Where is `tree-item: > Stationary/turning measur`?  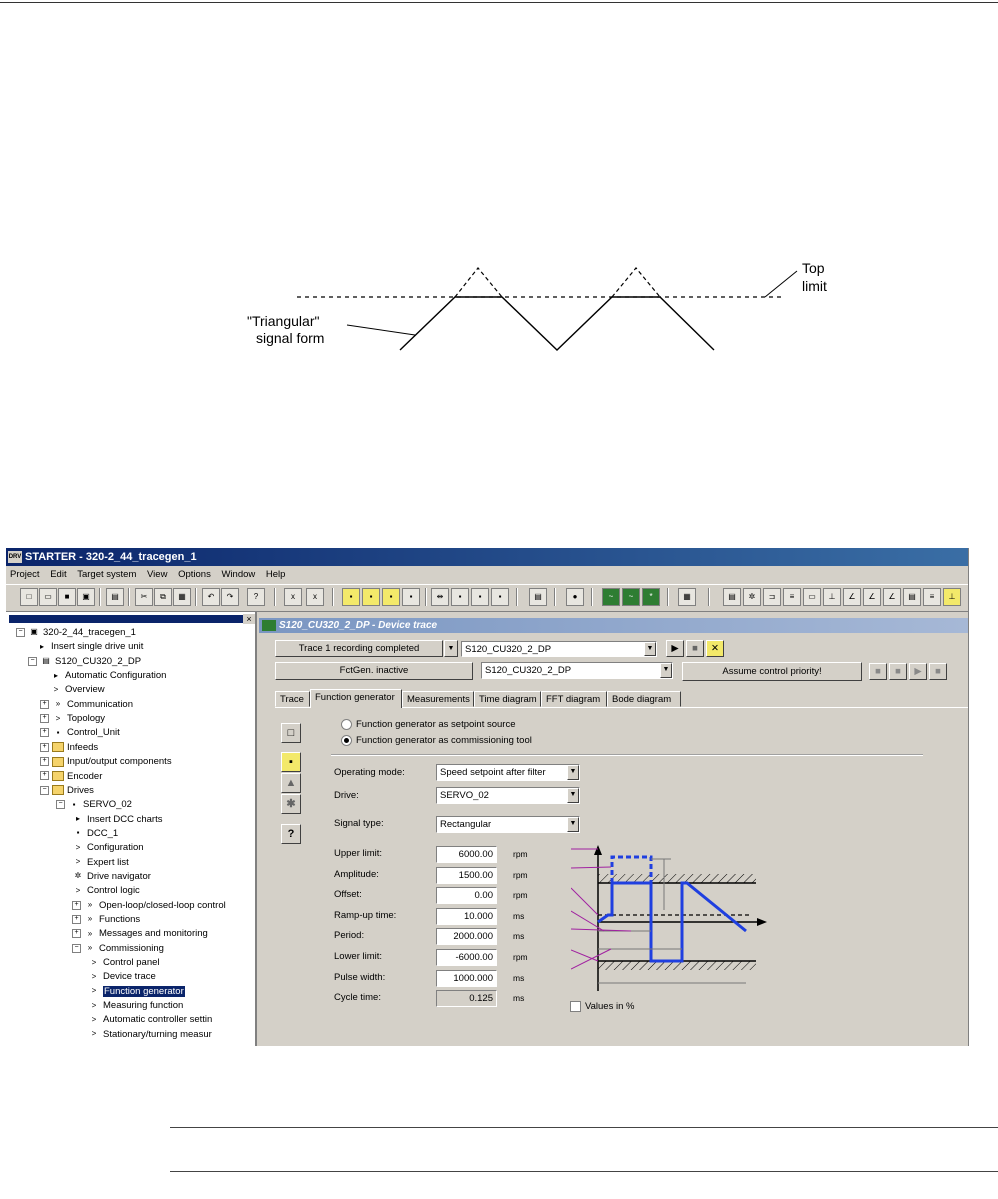 tree-item: > Stationary/turning measur is located at coordinates (150, 1035).